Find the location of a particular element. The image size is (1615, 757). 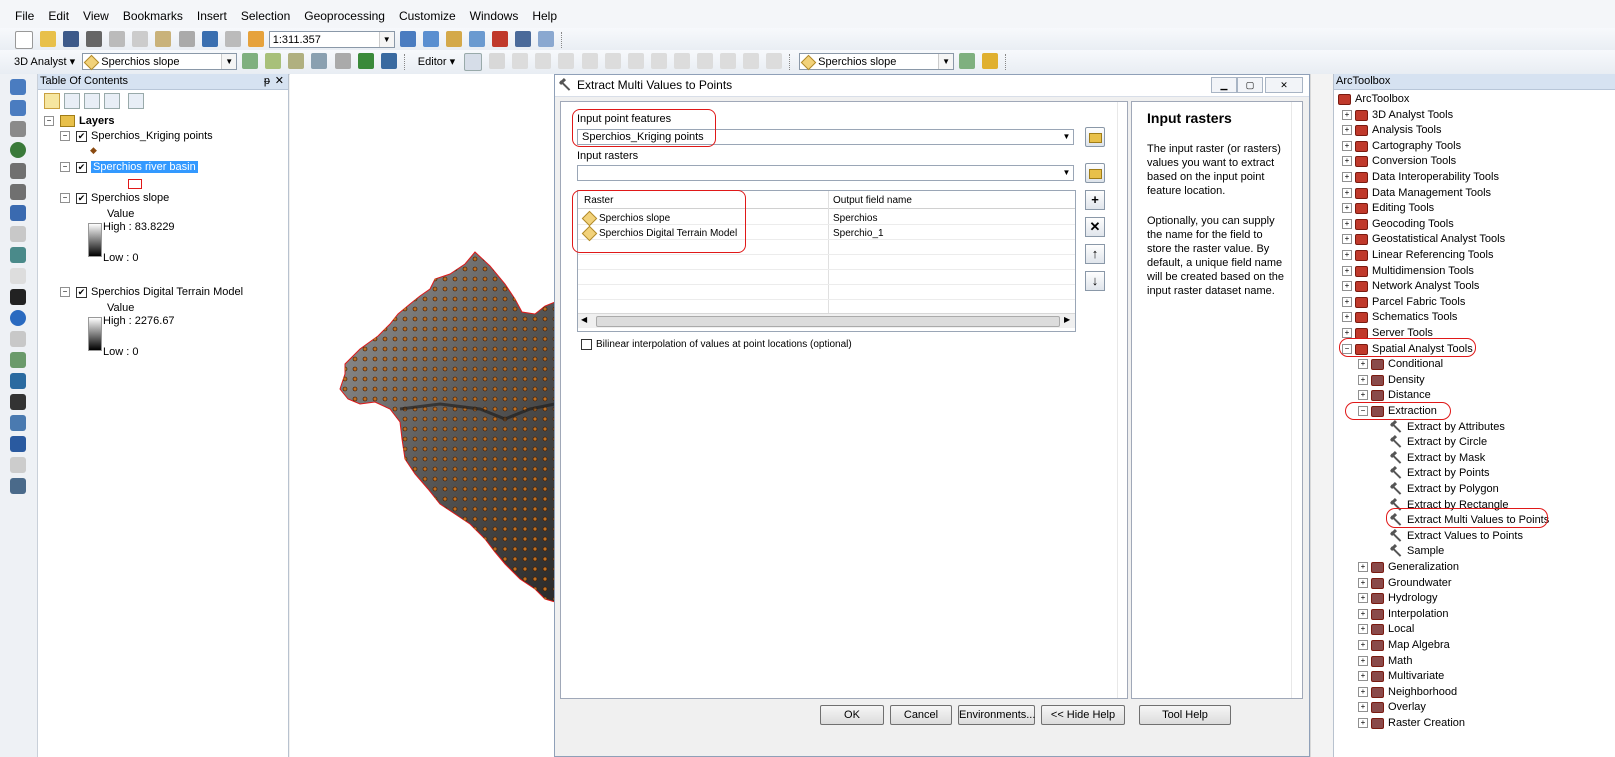

layer-combo-2: Sperchios slope ▼ is located at coordinates (877, 61).